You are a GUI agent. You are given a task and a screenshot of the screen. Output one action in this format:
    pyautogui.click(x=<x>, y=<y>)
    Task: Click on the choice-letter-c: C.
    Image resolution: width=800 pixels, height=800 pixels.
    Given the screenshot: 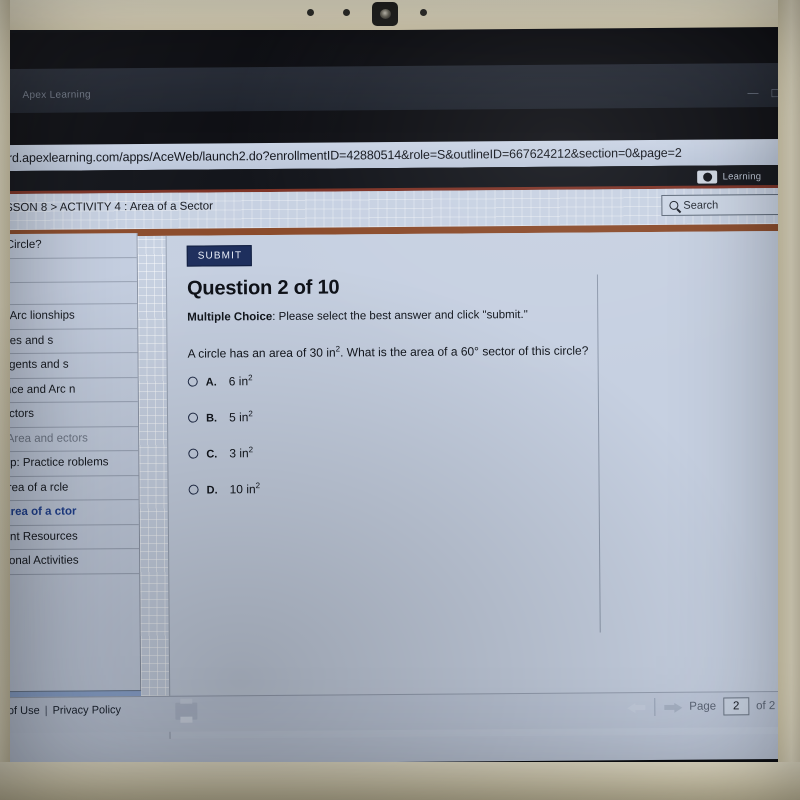 What is the action you would take?
    pyautogui.click(x=212, y=454)
    